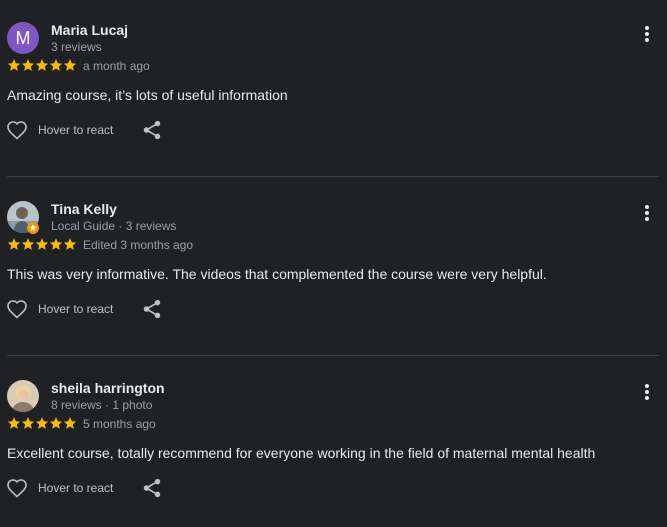 The image size is (667, 527). What do you see at coordinates (116, 66) in the screenshot?
I see `review-date: a month ago` at bounding box center [116, 66].